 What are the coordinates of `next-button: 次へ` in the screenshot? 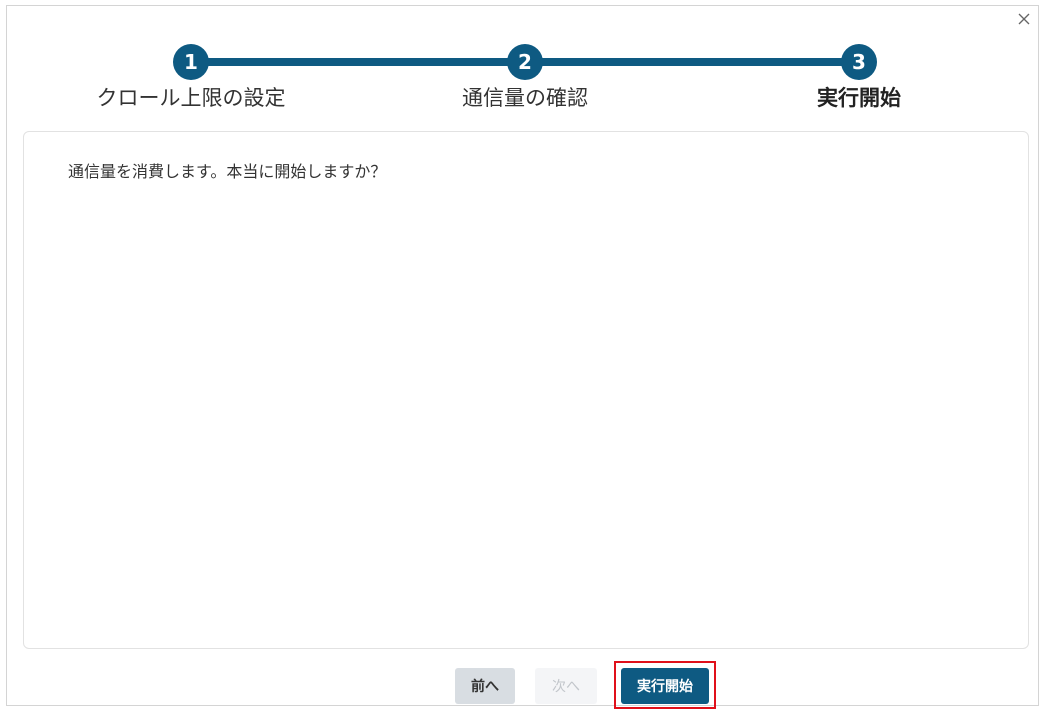 It's located at (566, 686).